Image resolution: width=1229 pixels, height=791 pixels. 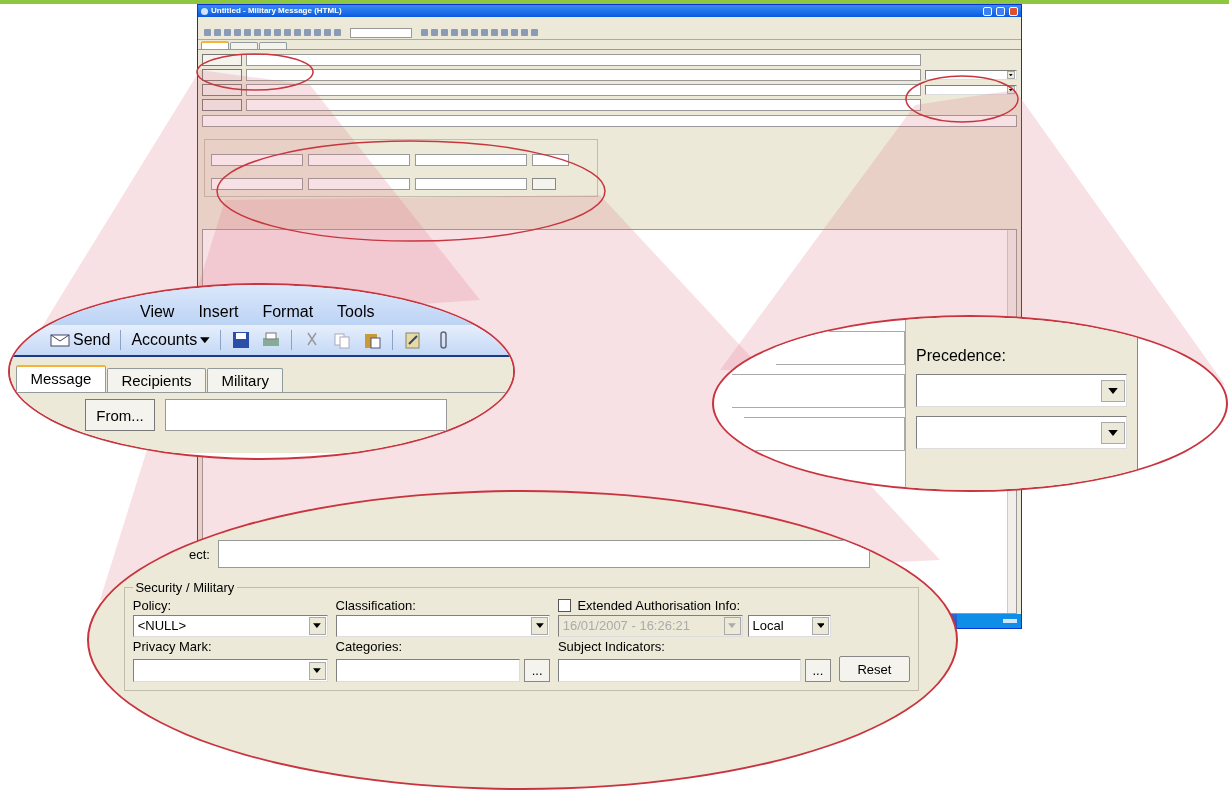 I want to click on menu-item: Tools, so click(x=356, y=312).